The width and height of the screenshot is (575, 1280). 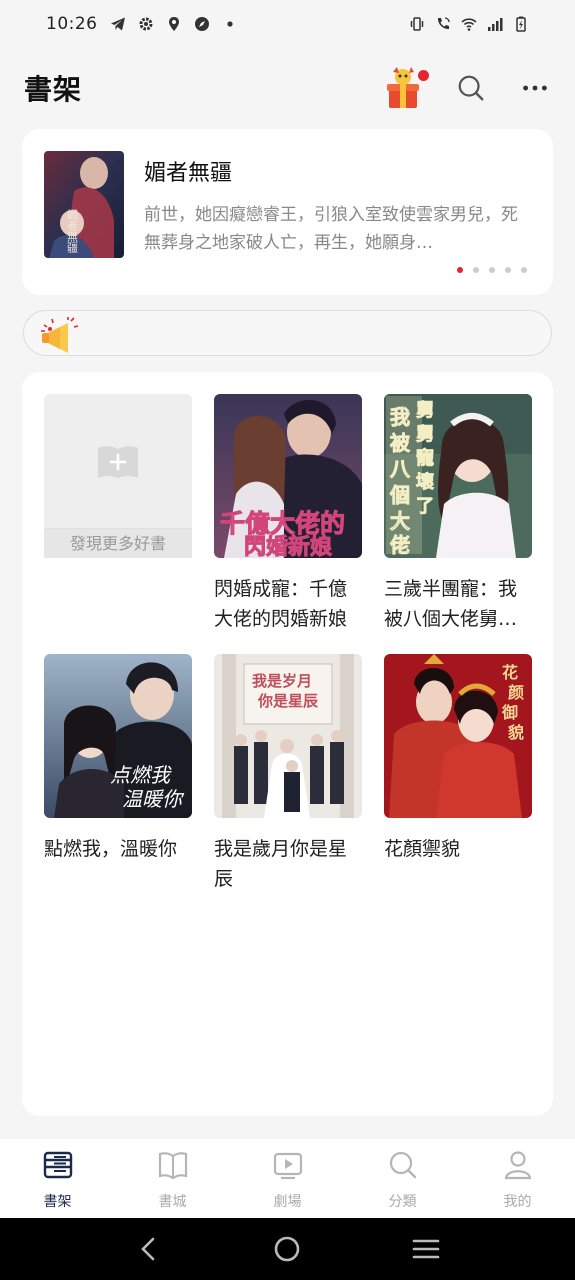 What do you see at coordinates (515, 732) in the screenshot?
I see `svg-text: 貌` at bounding box center [515, 732].